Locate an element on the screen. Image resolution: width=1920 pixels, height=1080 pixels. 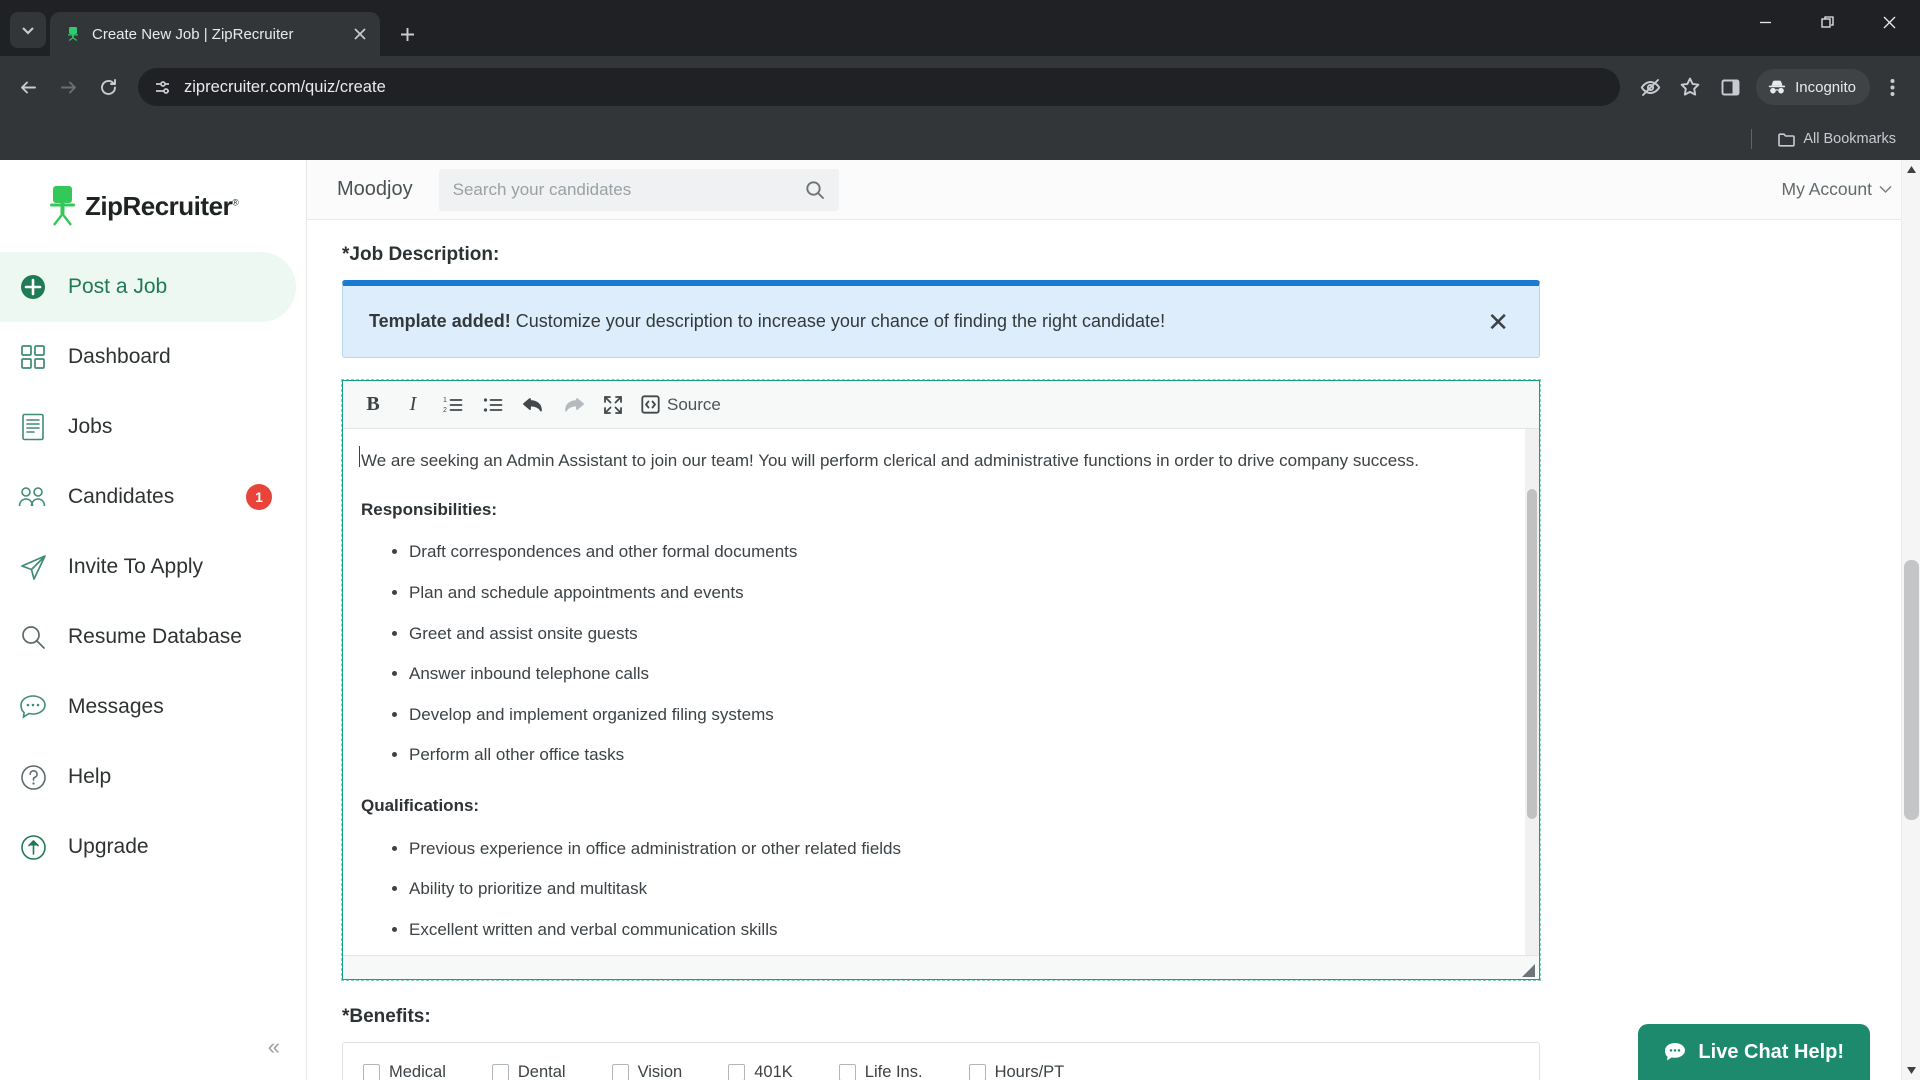
maximize-icon is located at coordinates (613, 404).